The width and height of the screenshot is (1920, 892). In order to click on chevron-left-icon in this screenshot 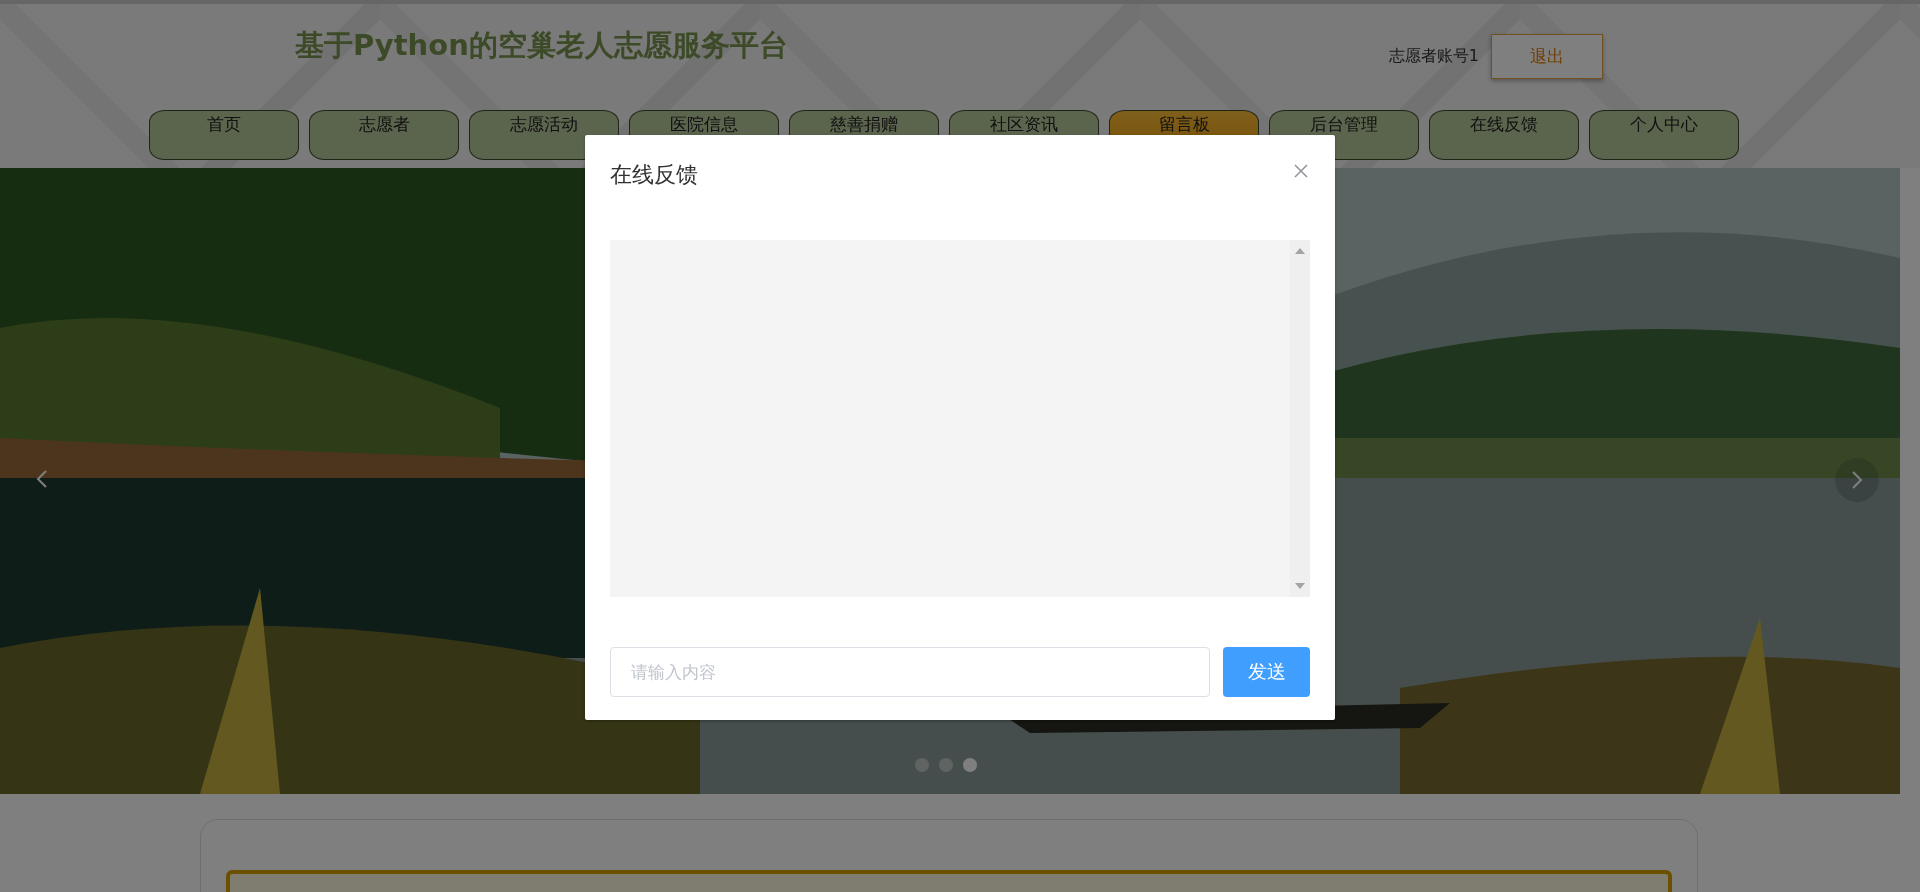, I will do `click(42, 479)`.